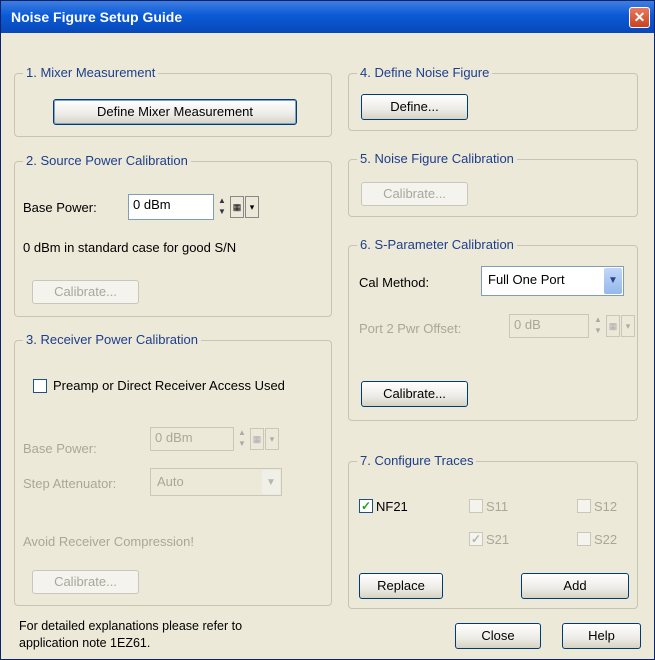 This screenshot has width=655, height=660. Describe the element at coordinates (601, 636) in the screenshot. I see `help-button: Help` at that location.